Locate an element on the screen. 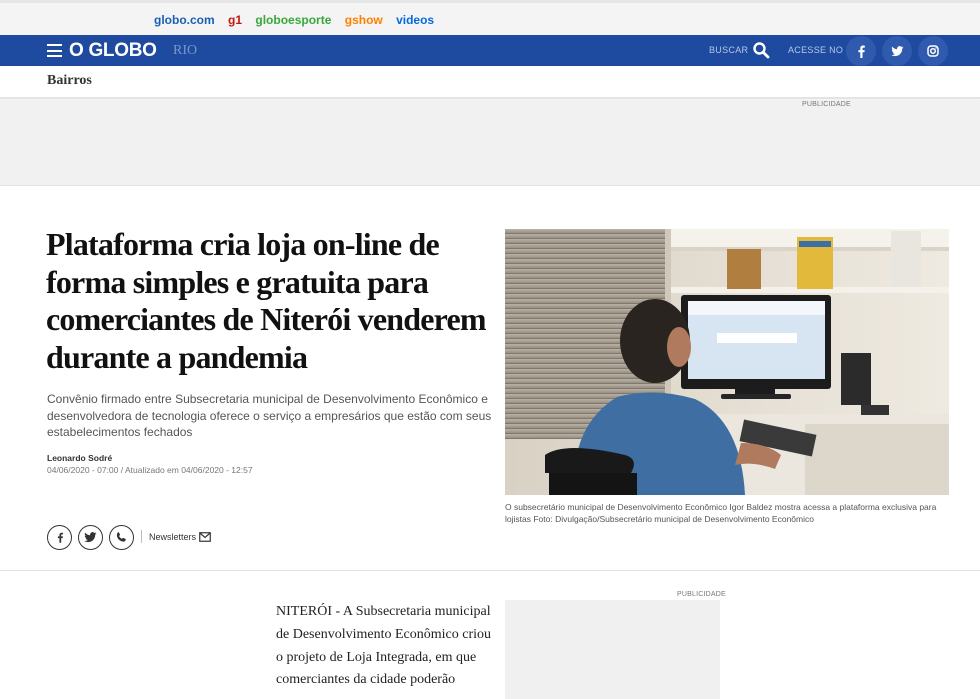 The width and height of the screenshot is (980, 699). twitter-icon is located at coordinates (897, 51).